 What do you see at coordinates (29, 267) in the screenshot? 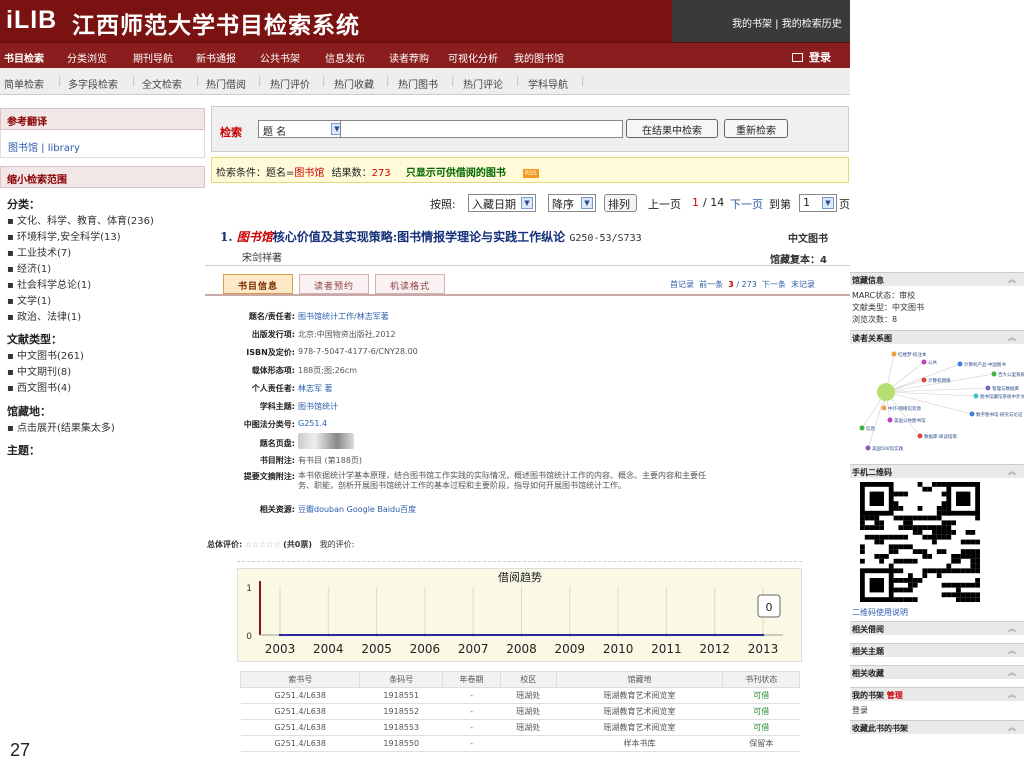
I see `facet-class-item: ▪ 经济(1)` at bounding box center [29, 267].